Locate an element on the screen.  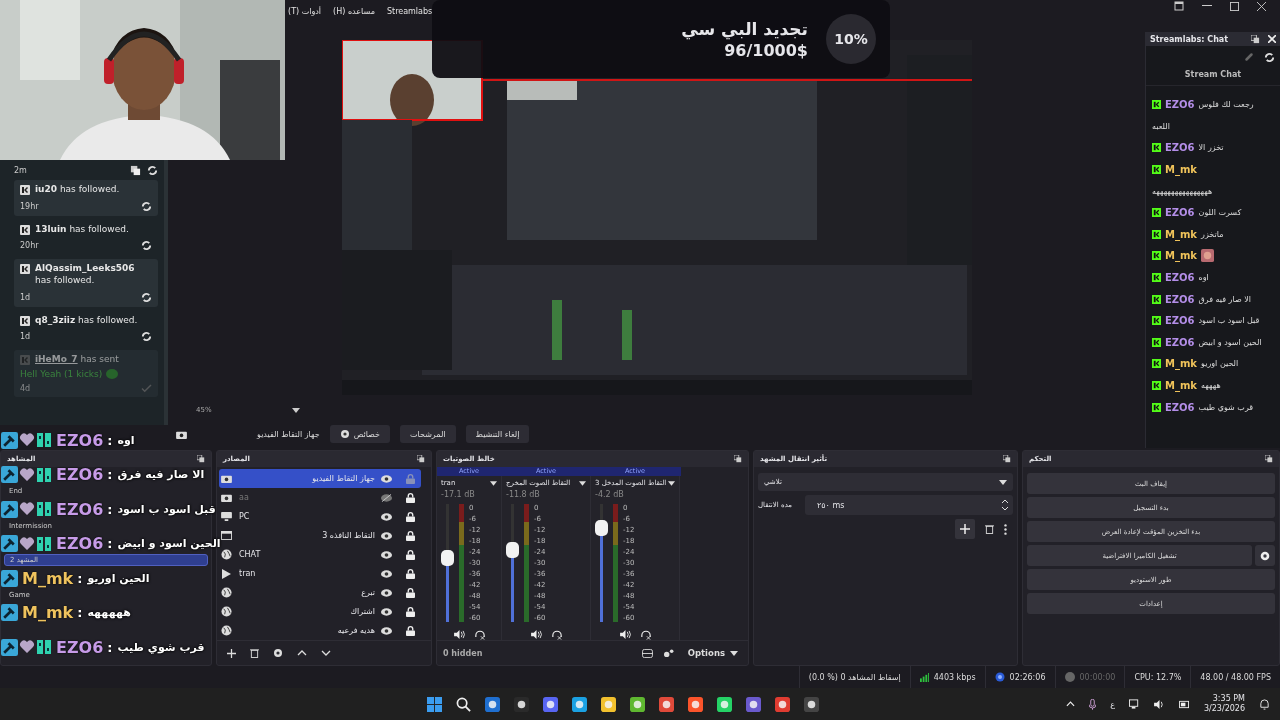
source-item: هديه فرعيه is located at coordinates (320, 630).